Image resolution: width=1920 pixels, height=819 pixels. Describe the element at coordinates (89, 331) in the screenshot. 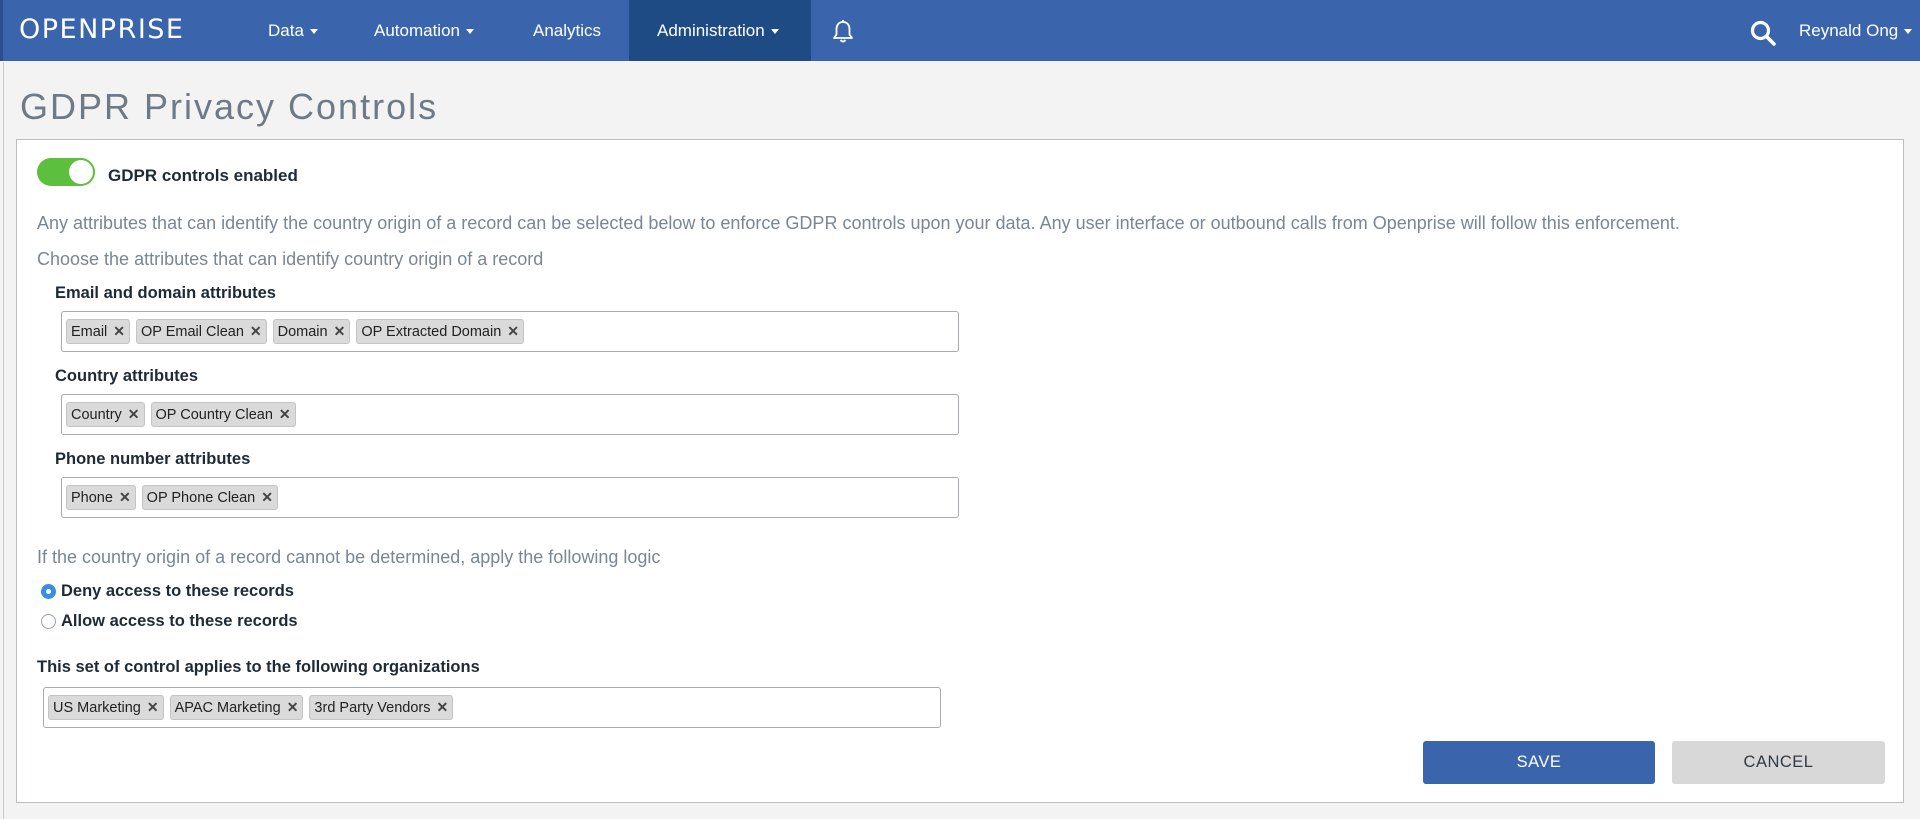

I see `tag-label: Email` at that location.